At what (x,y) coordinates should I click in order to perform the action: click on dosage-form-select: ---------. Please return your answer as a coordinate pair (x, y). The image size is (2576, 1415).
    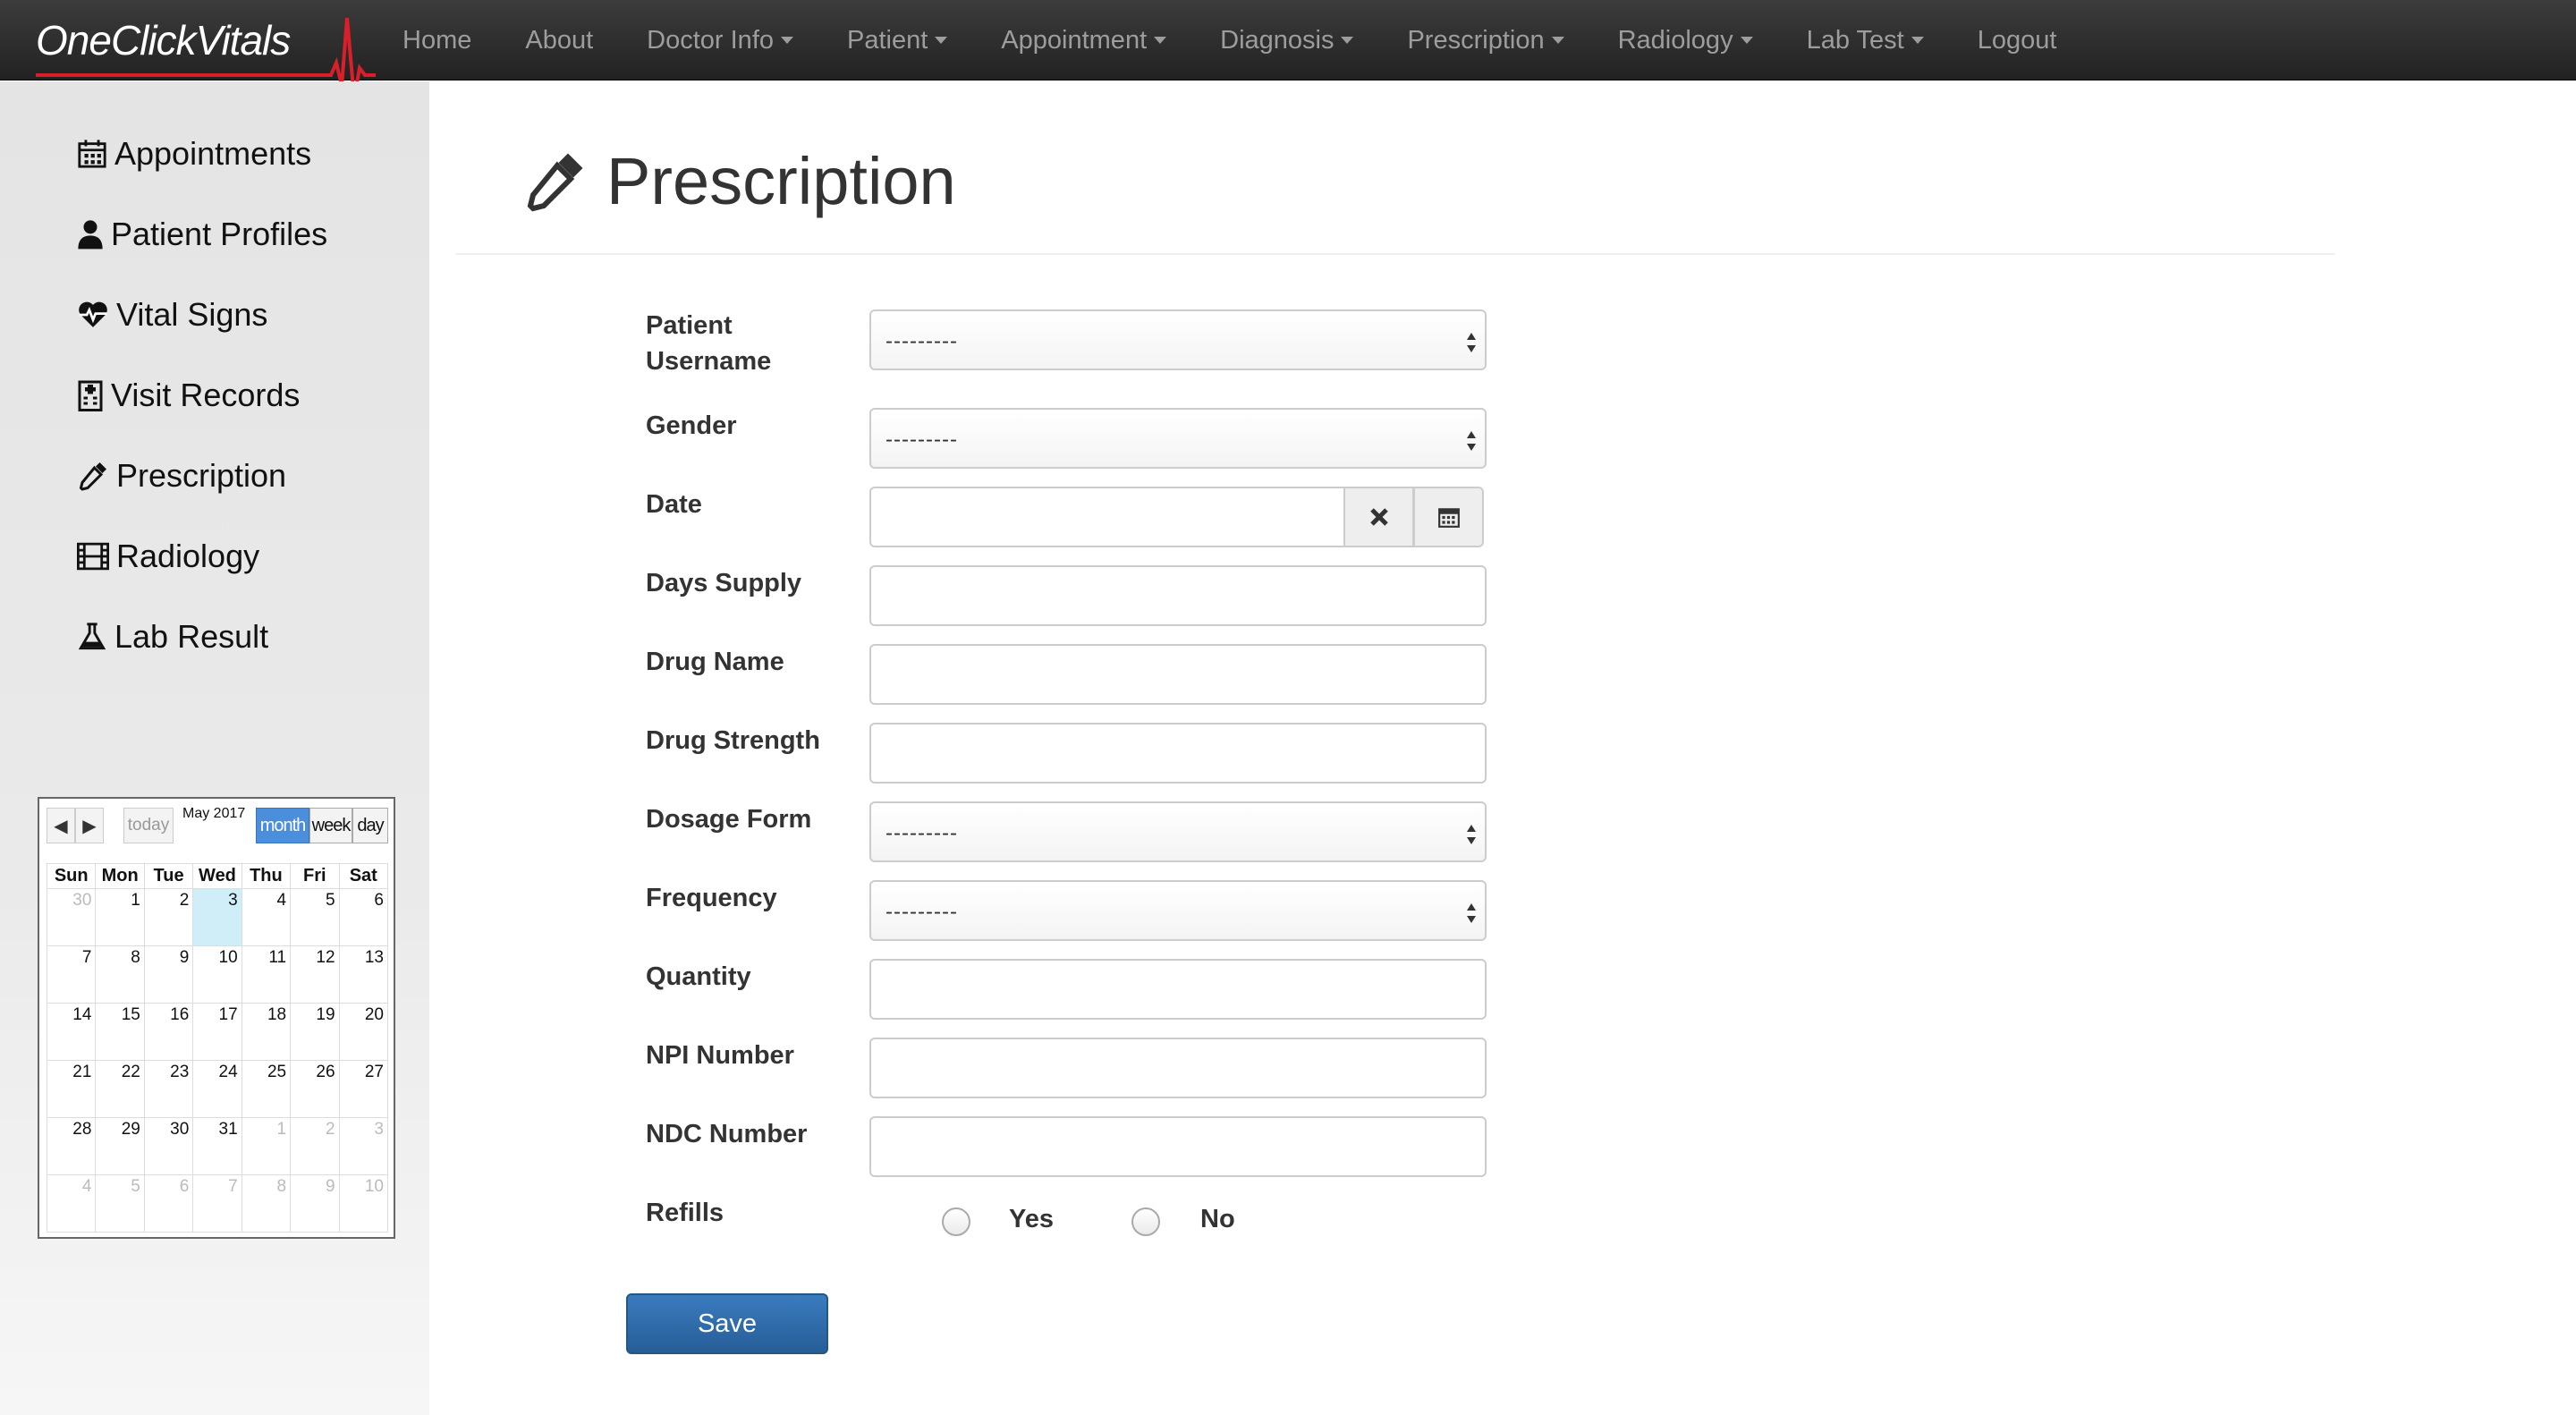
    Looking at the image, I should click on (1178, 832).